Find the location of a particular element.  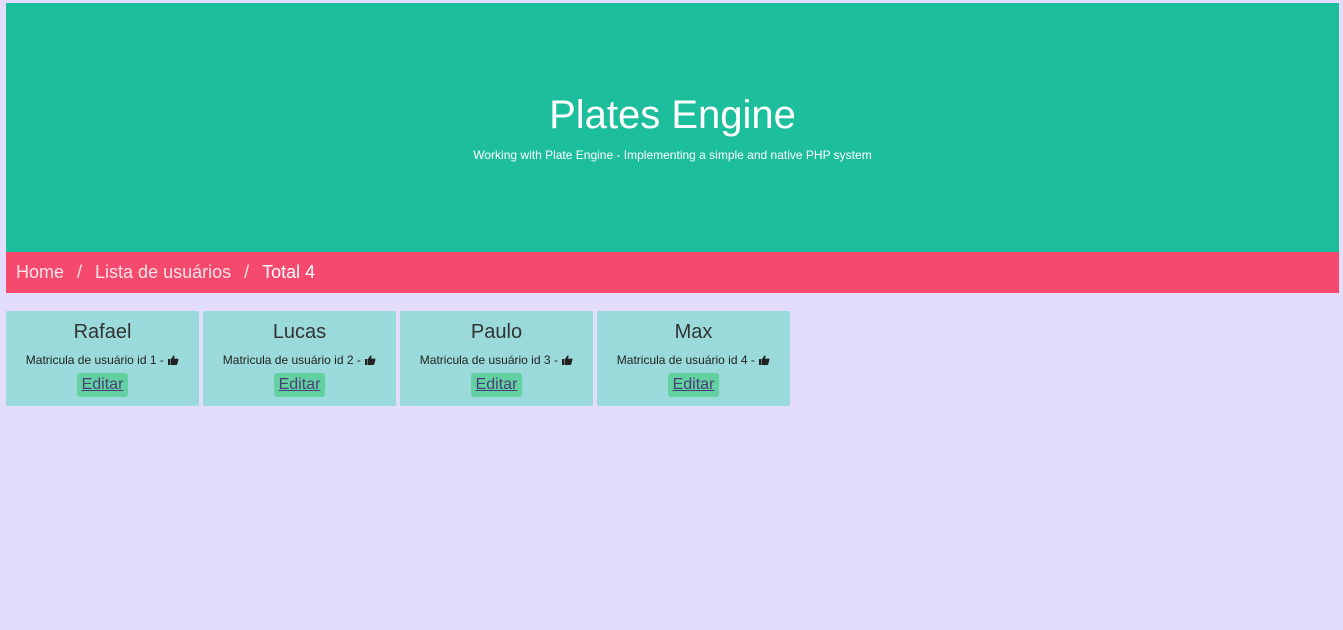

breadcrumb-current: Total 4 is located at coordinates (289, 272).